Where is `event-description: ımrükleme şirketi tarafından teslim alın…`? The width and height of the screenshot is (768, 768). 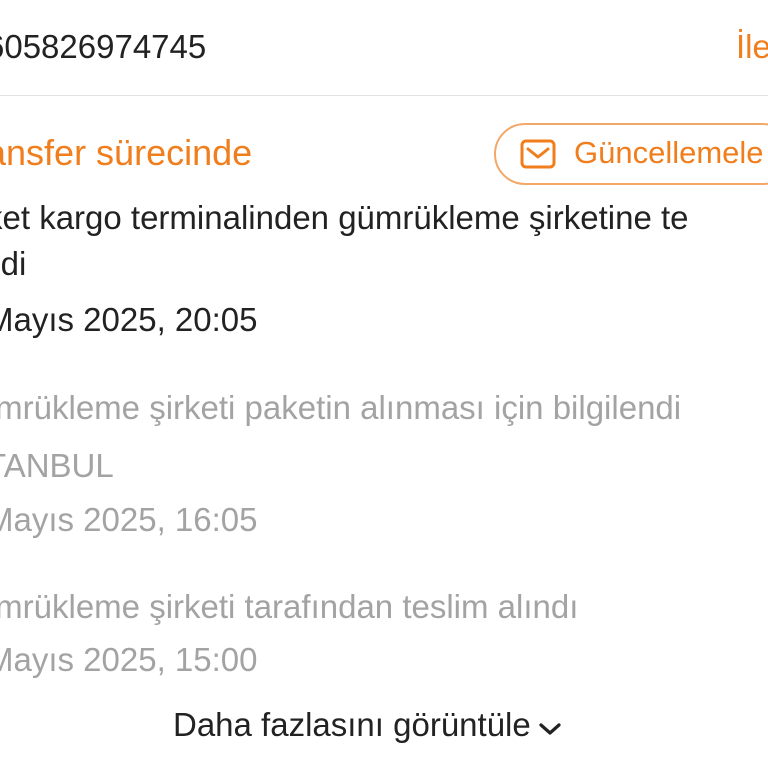
event-description: ımrükleme şirketi tarafından teslim alın… is located at coordinates (289, 606).